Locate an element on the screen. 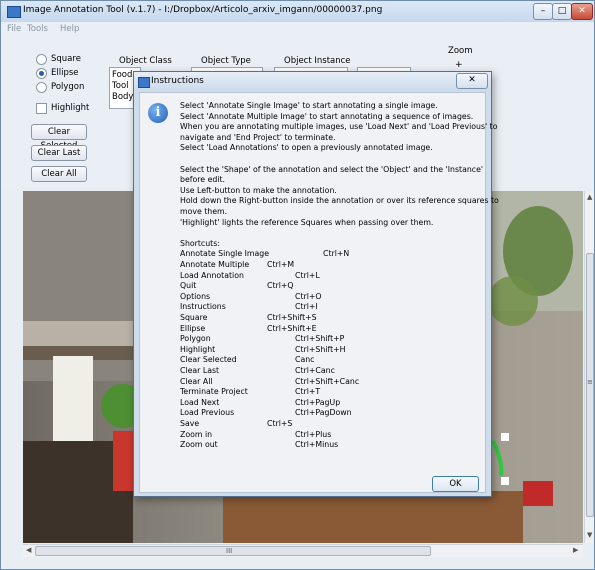 The height and width of the screenshot is (570, 595). clear-last-button: Clear Last is located at coordinates (59, 153).